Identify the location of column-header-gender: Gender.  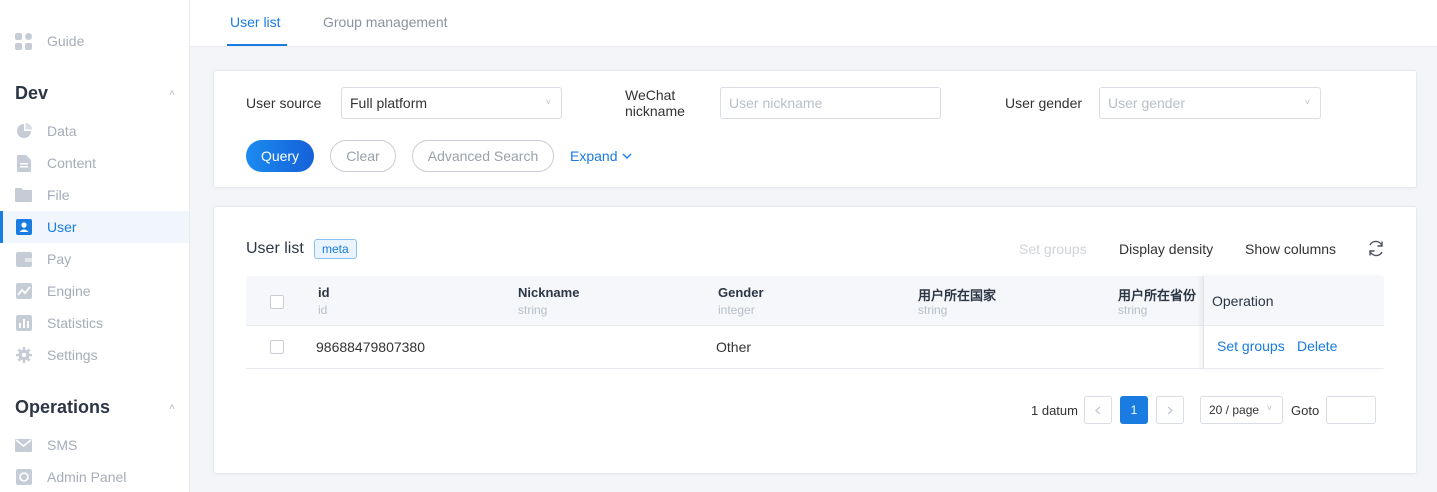
(741, 292).